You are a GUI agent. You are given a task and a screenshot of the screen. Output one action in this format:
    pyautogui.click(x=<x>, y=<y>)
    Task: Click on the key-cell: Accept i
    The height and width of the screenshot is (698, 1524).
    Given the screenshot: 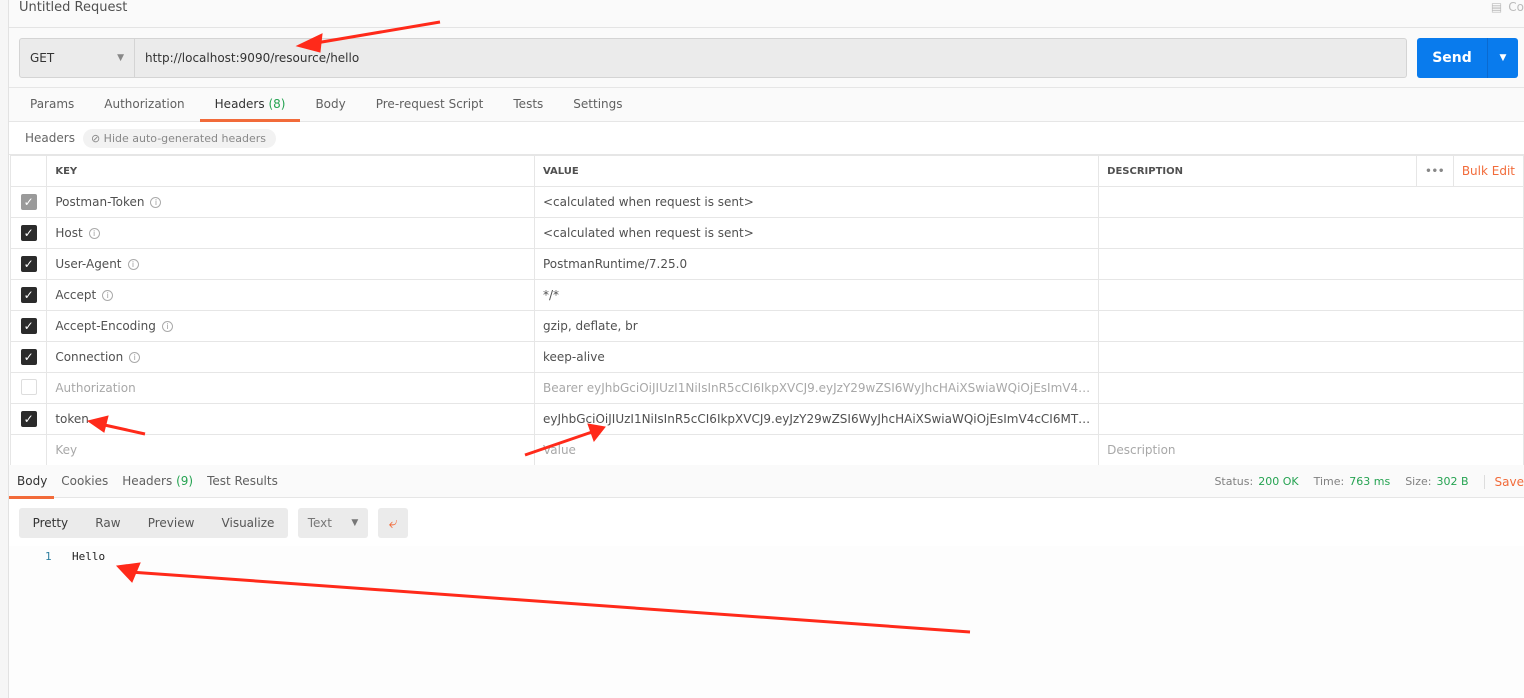 What is the action you would take?
    pyautogui.click(x=290, y=295)
    